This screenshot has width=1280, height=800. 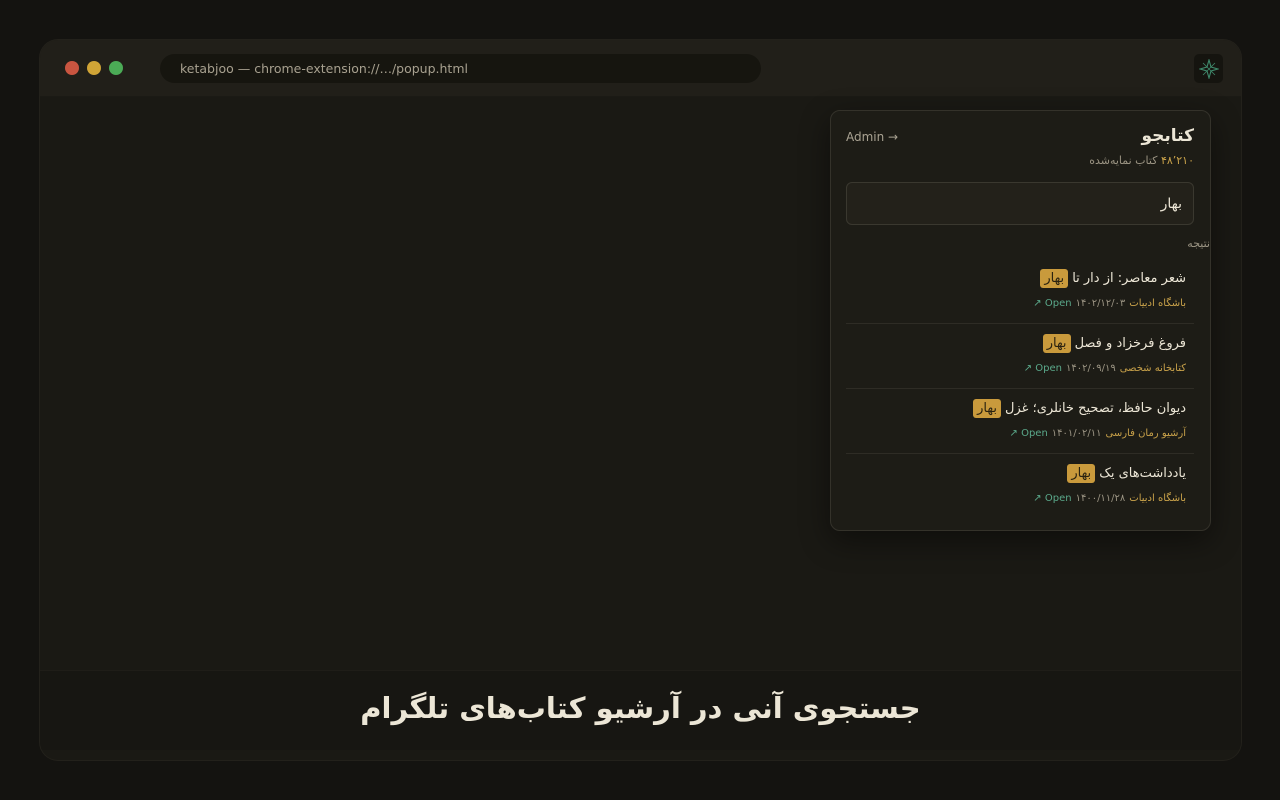 What do you see at coordinates (94, 68) in the screenshot?
I see `minimize-window-button` at bounding box center [94, 68].